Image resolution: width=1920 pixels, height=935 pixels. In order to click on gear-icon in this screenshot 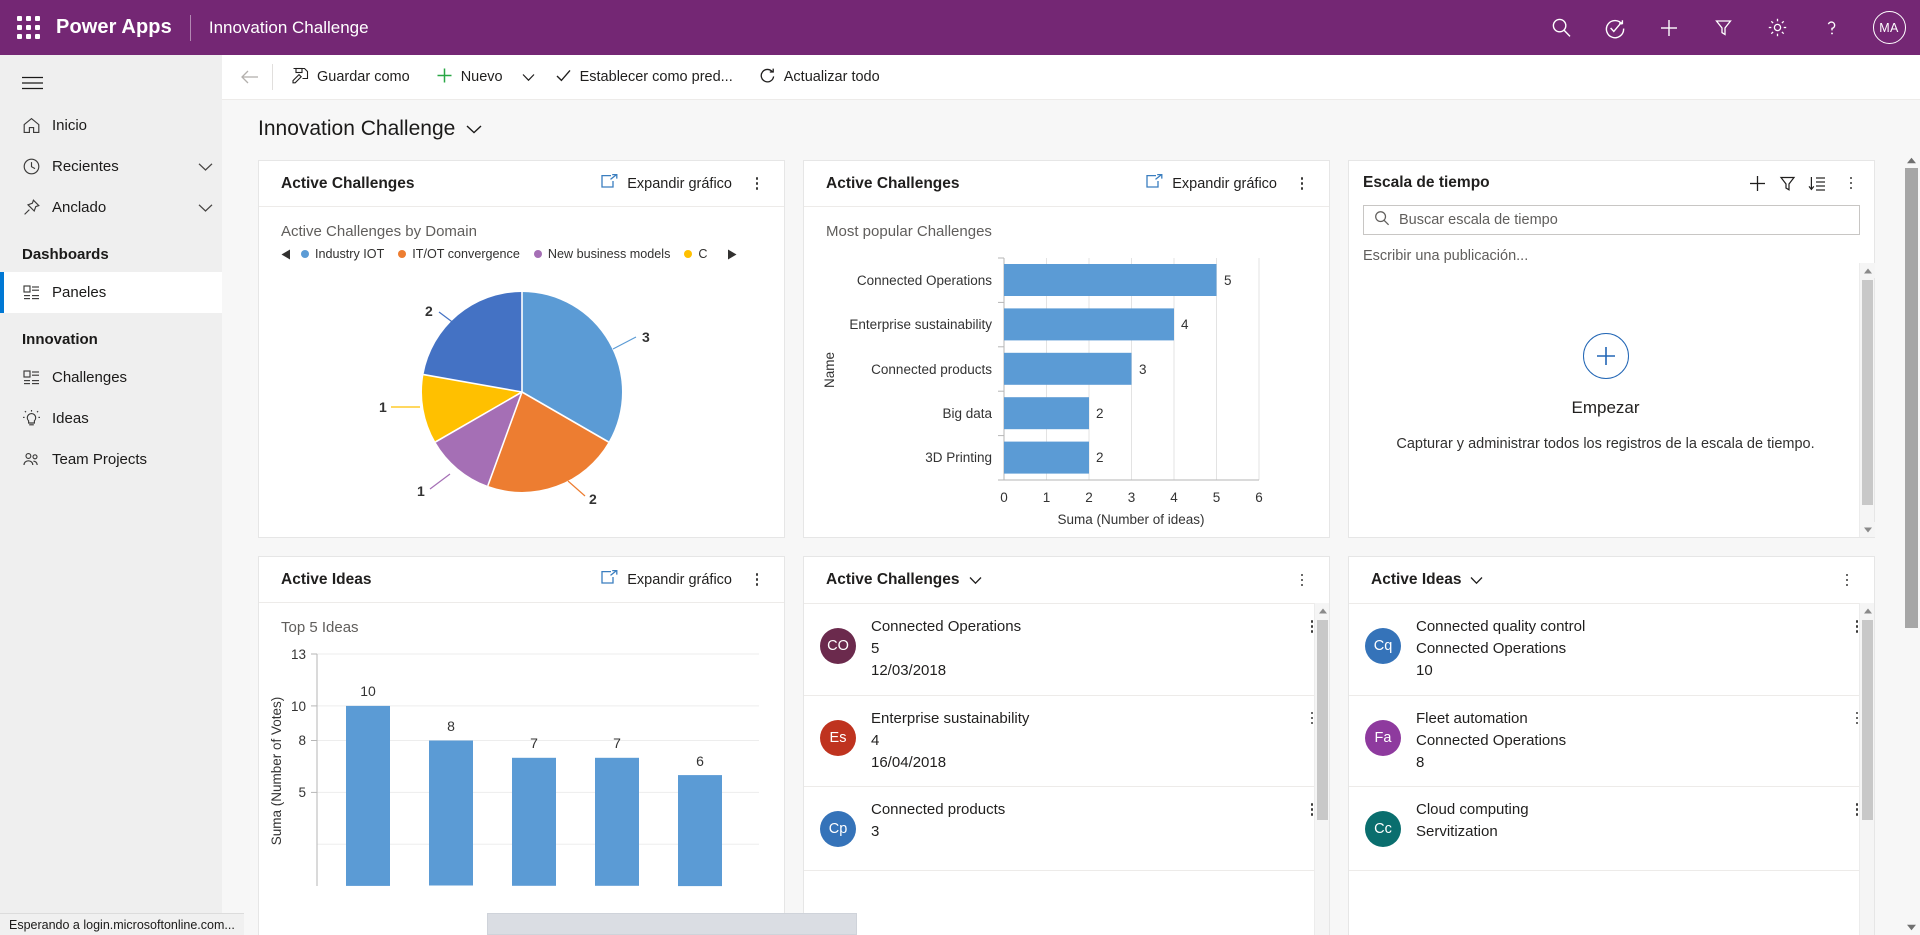, I will do `click(1777, 27)`.